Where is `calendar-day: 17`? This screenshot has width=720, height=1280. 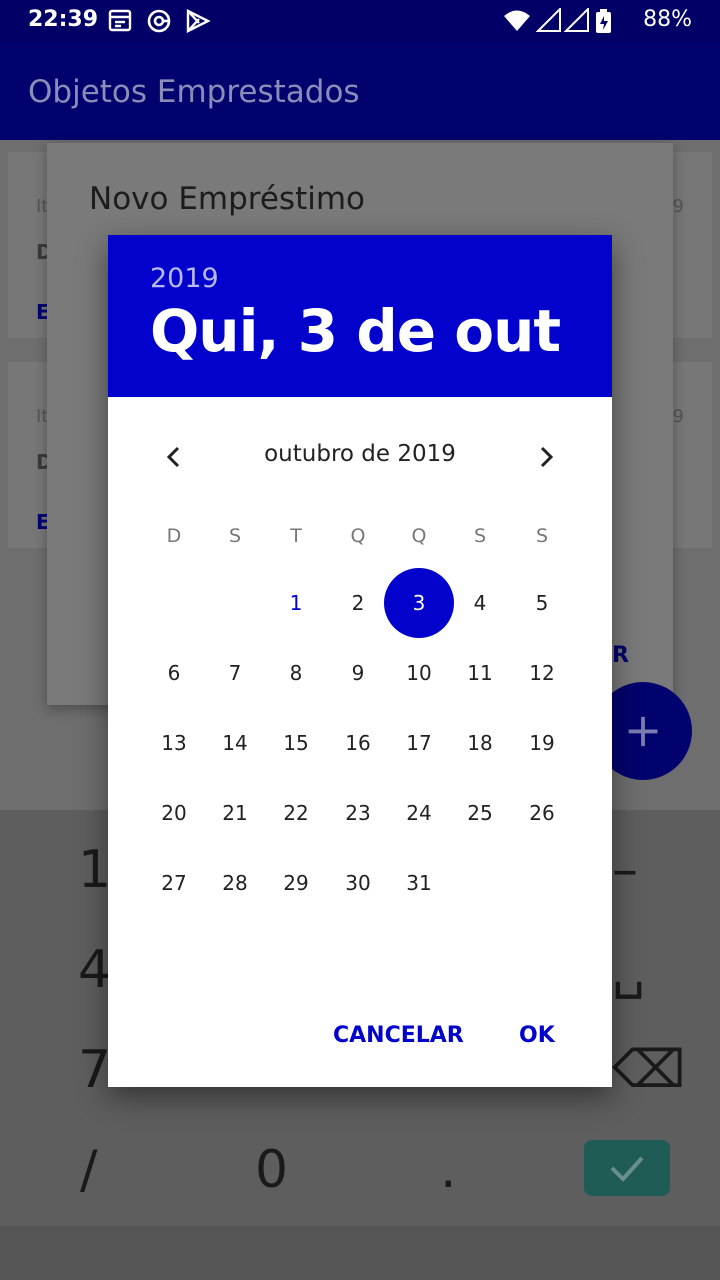
calendar-day: 17 is located at coordinates (419, 743).